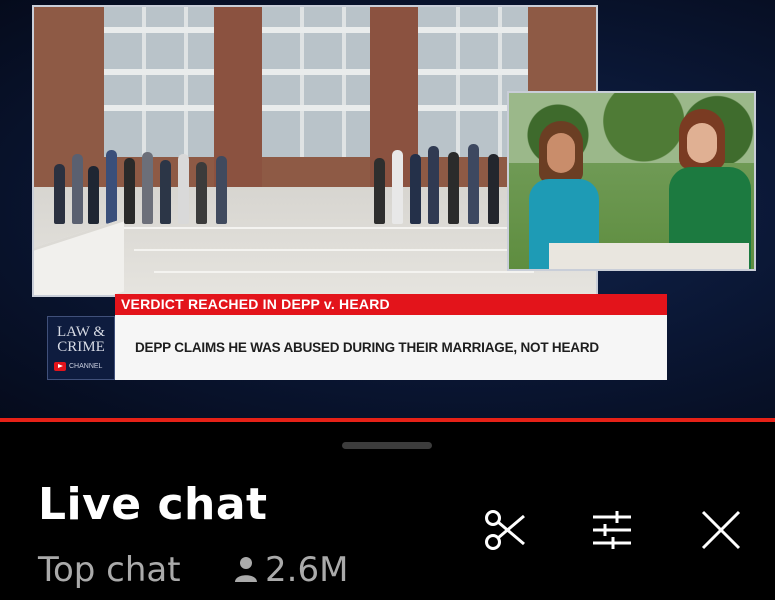 The width and height of the screenshot is (775, 600). I want to click on scissors-icon, so click(505, 532).